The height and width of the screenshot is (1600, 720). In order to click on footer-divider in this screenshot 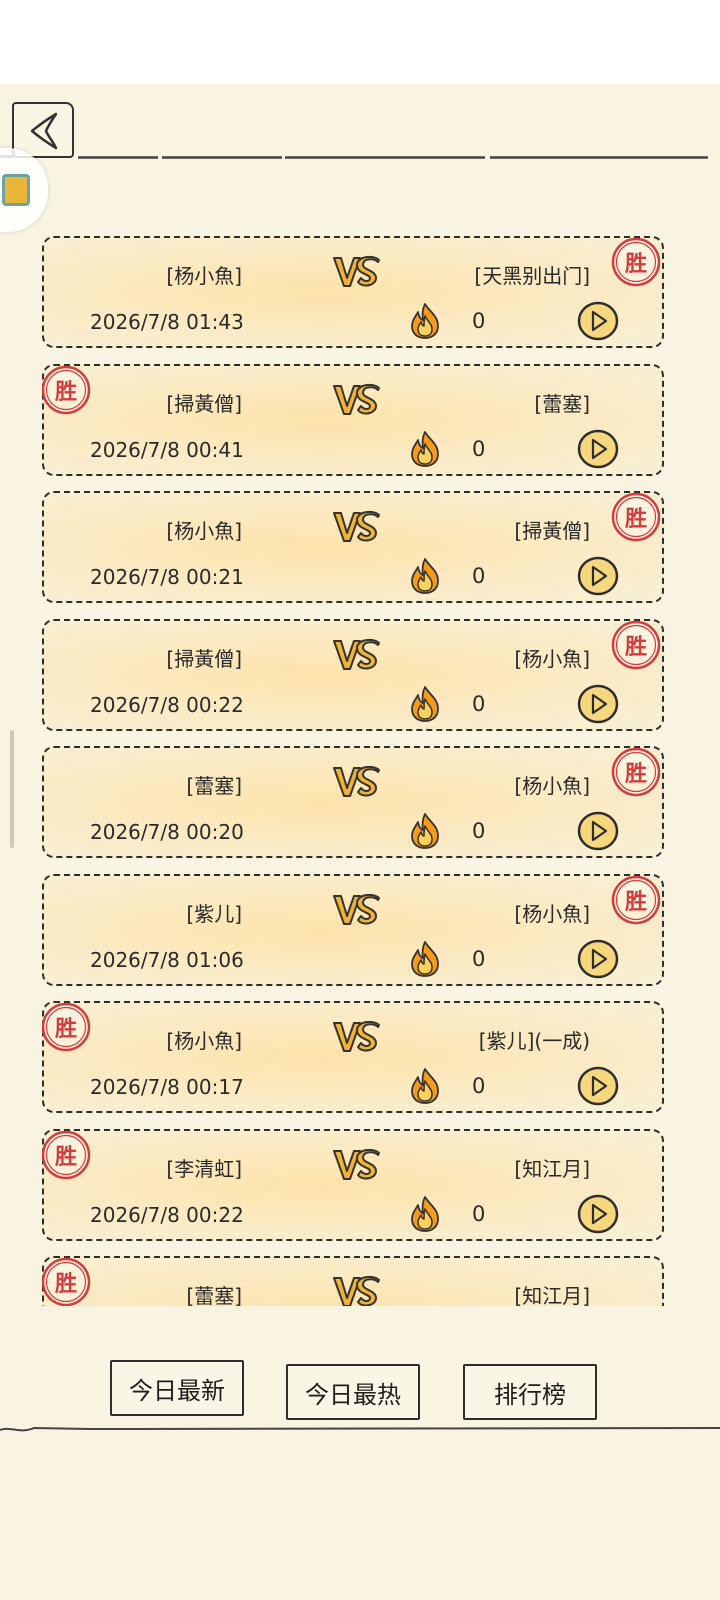, I will do `click(360, 1429)`.